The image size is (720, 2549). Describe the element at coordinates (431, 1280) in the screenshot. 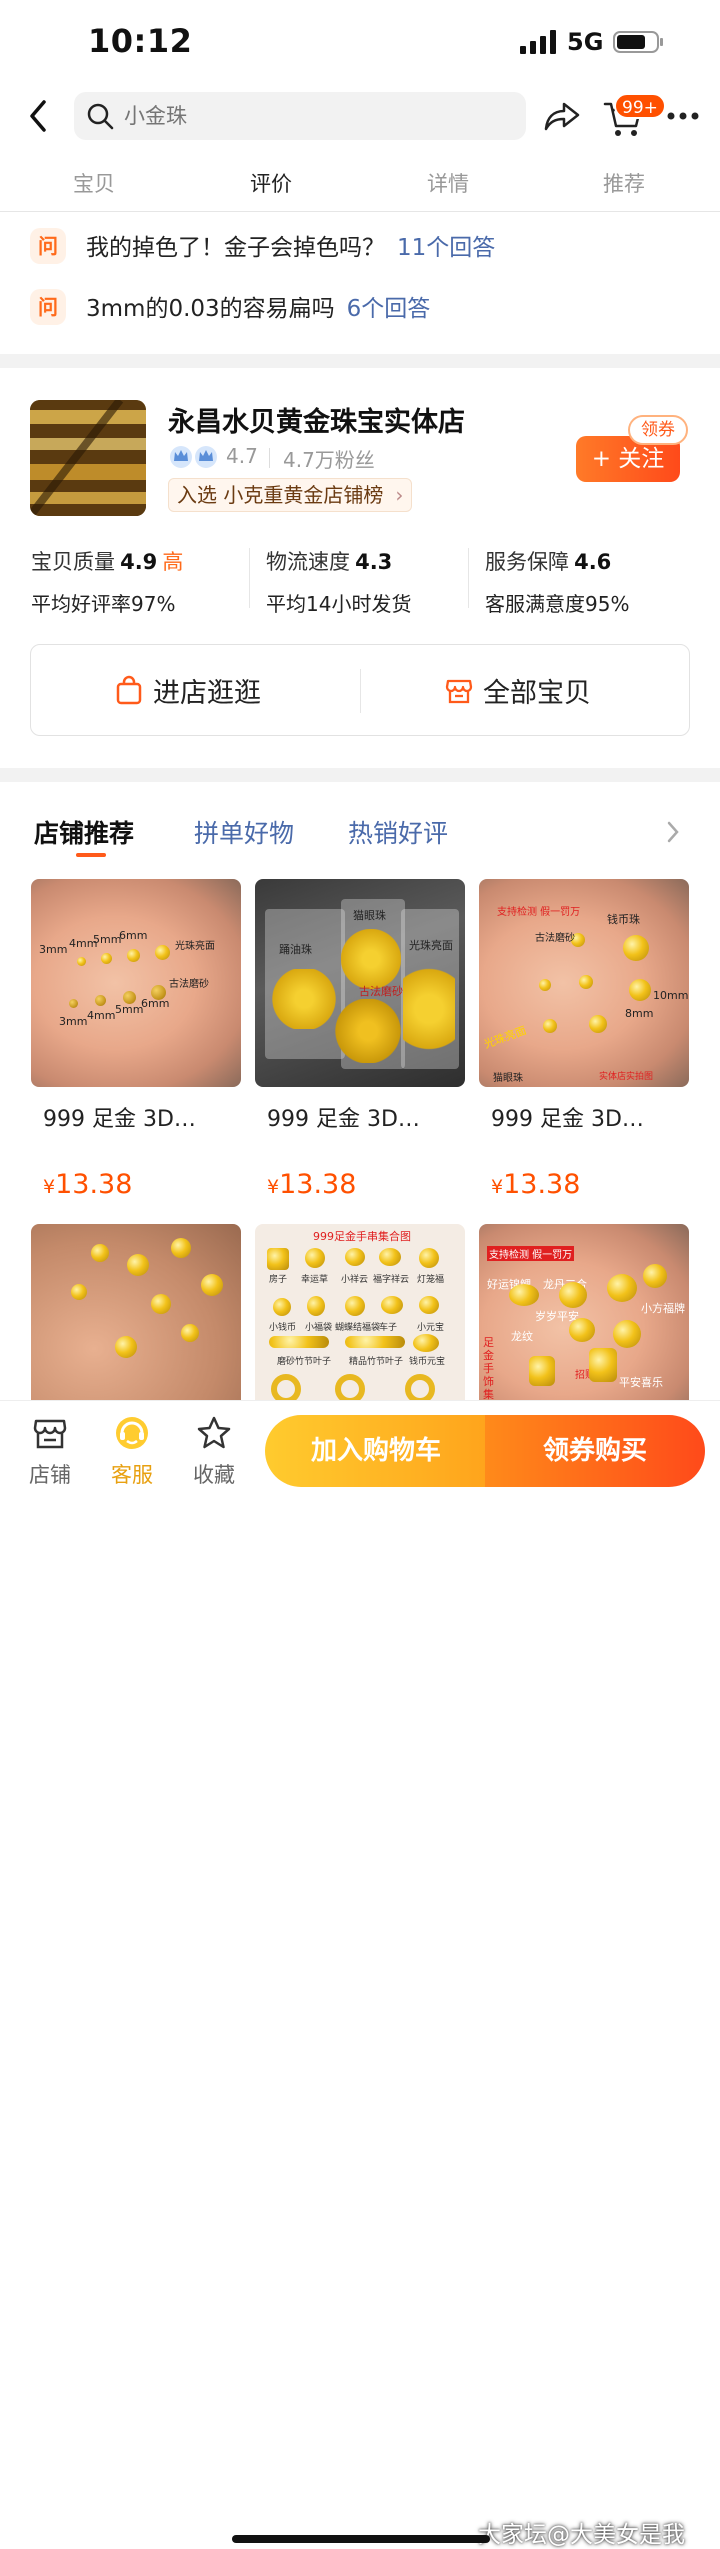

I see `image-label: 灯笼福` at that location.